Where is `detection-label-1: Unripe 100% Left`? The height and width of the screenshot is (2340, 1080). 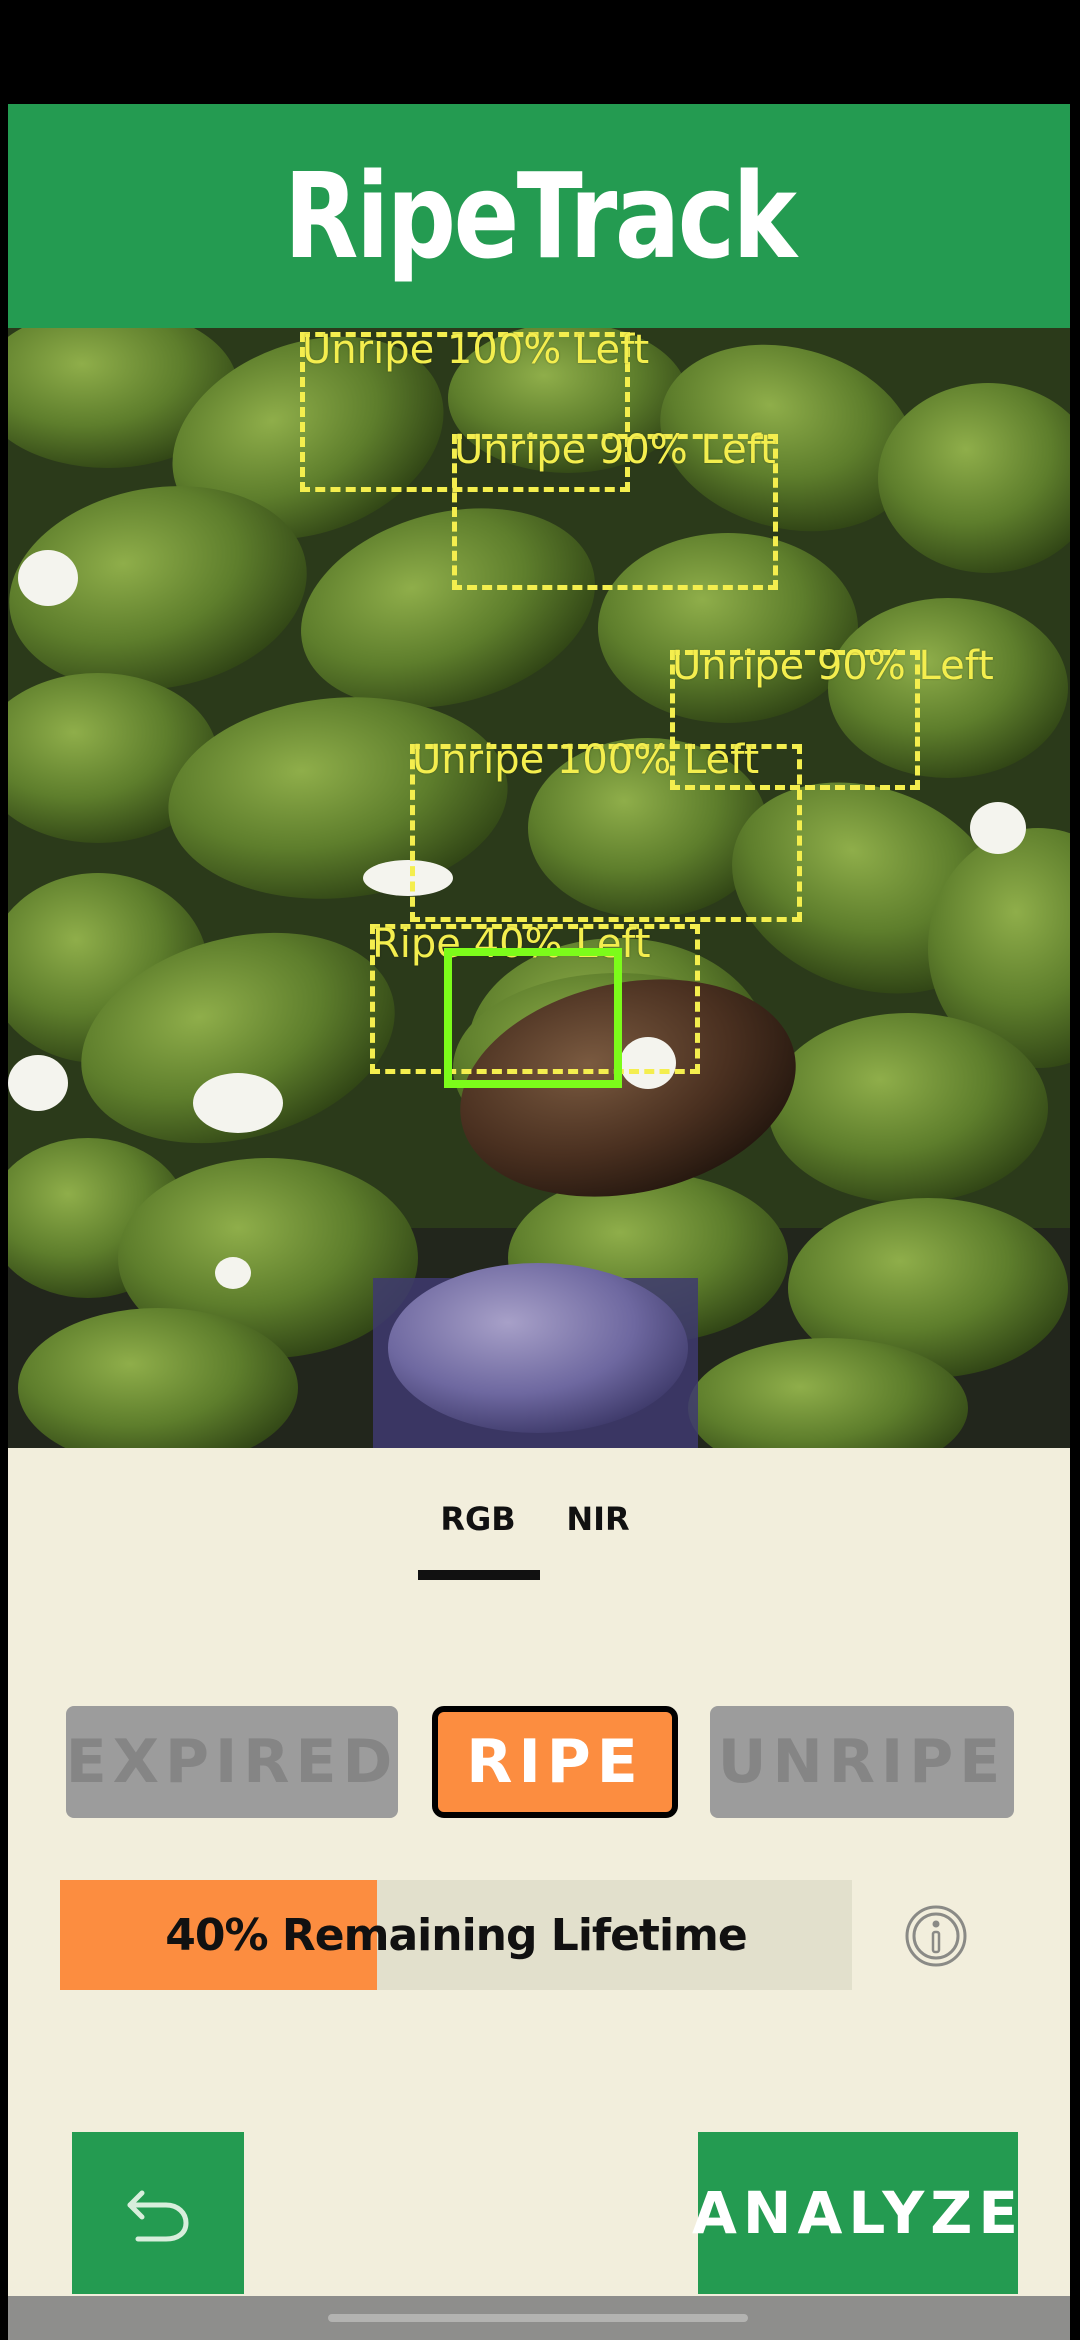
detection-label-1: Unripe 100% Left is located at coordinates (476, 350).